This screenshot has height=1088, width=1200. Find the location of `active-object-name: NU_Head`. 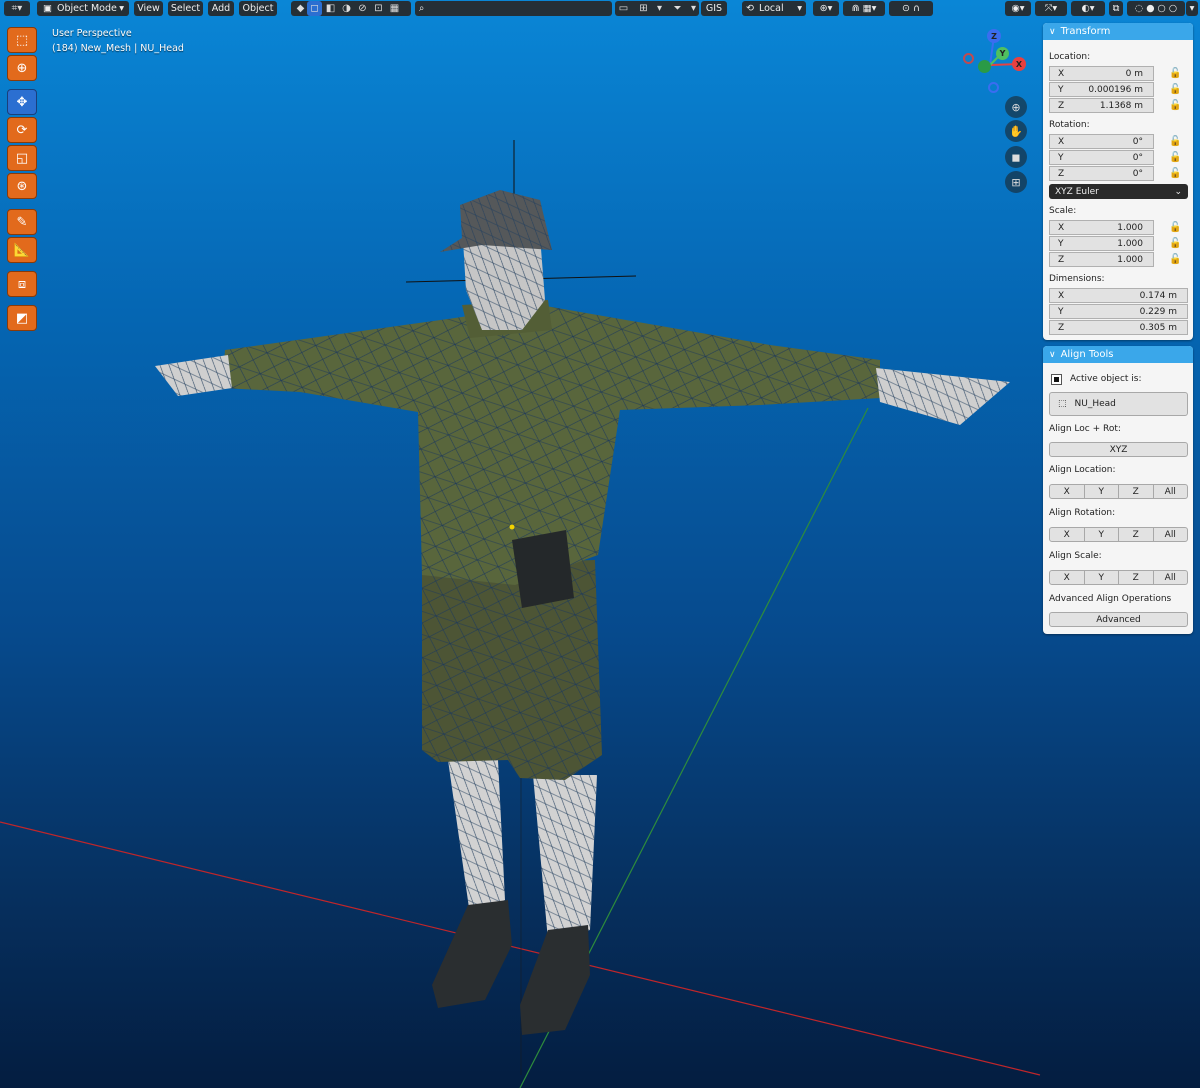

active-object-name: NU_Head is located at coordinates (1095, 404).